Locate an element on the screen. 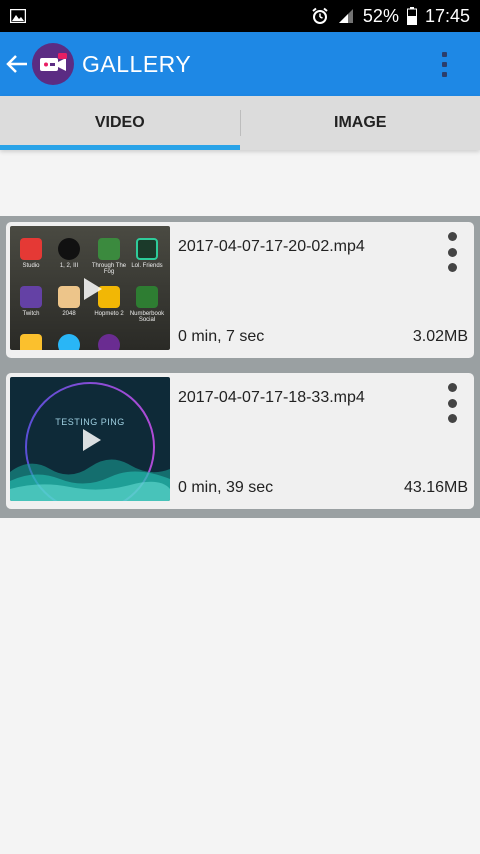  battery-icon is located at coordinates (411, 16).